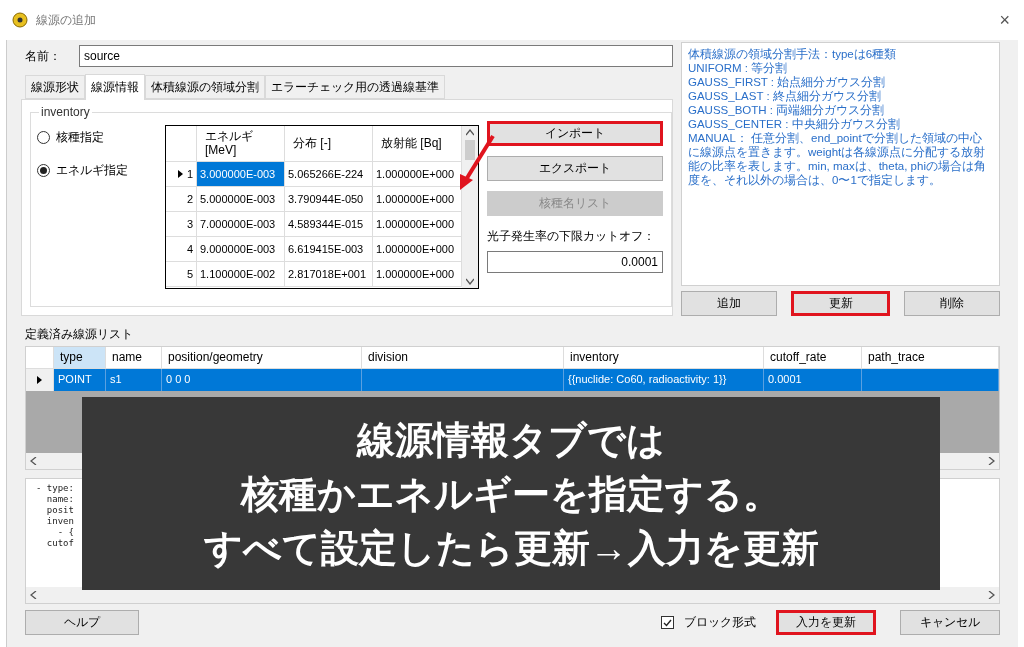  What do you see at coordinates (1004, 20) in the screenshot?
I see `close-button: ×` at bounding box center [1004, 20].